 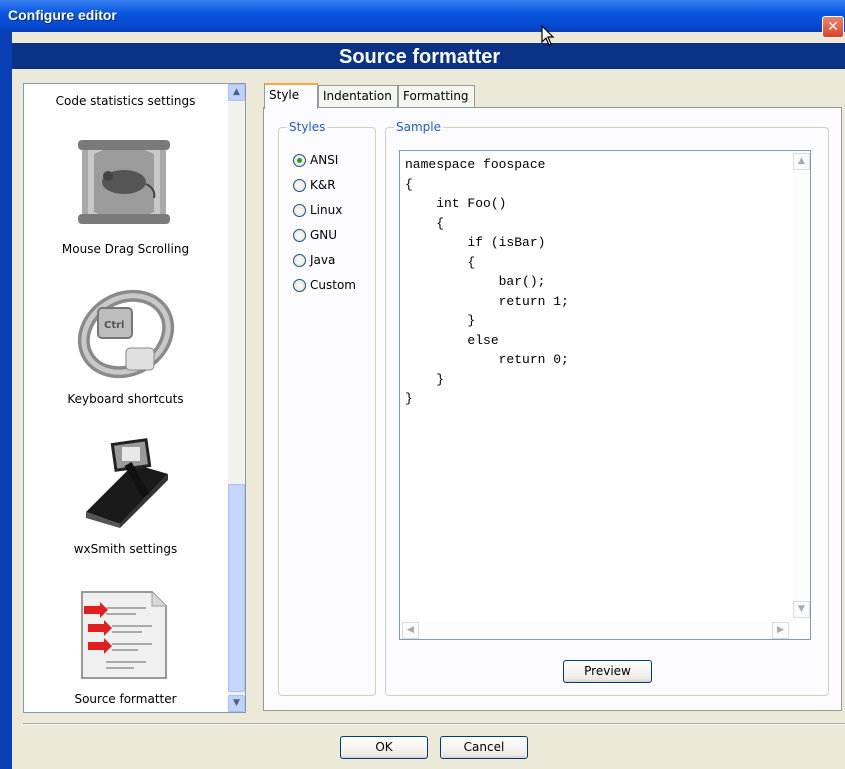 I want to click on cancel-button: Cancel, so click(x=484, y=747).